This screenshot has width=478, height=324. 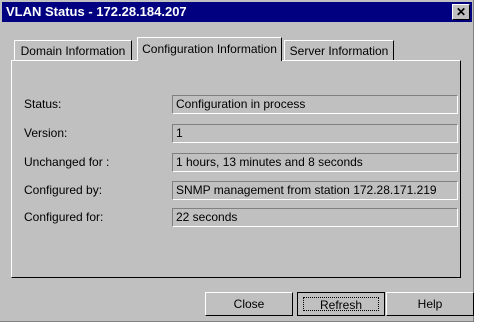 I want to click on tab-configuration-information: Configuration Information, so click(x=209, y=49).